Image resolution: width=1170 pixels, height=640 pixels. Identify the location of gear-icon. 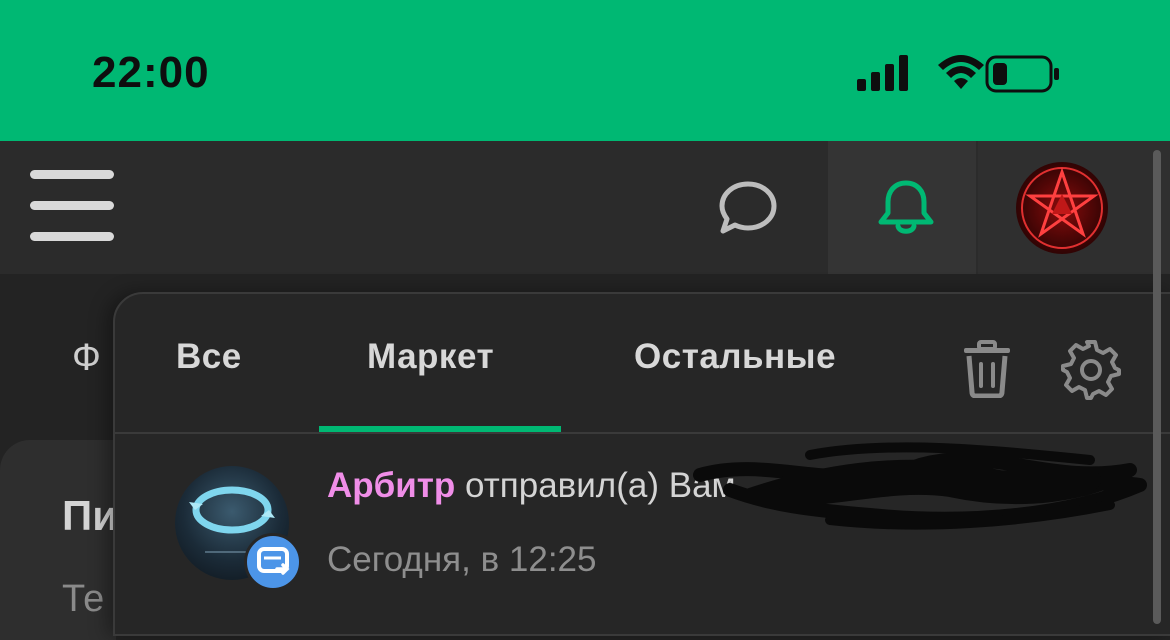
(1091, 370).